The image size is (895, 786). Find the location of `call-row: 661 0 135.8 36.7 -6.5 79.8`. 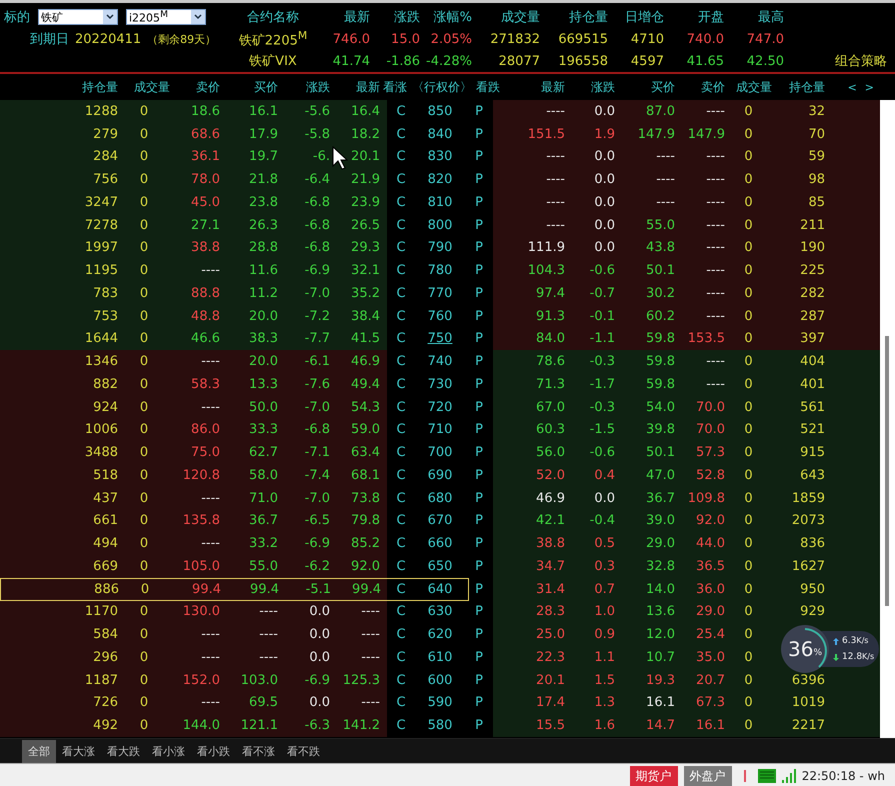

call-row: 661 0 135.8 36.7 -6.5 79.8 is located at coordinates (193, 521).